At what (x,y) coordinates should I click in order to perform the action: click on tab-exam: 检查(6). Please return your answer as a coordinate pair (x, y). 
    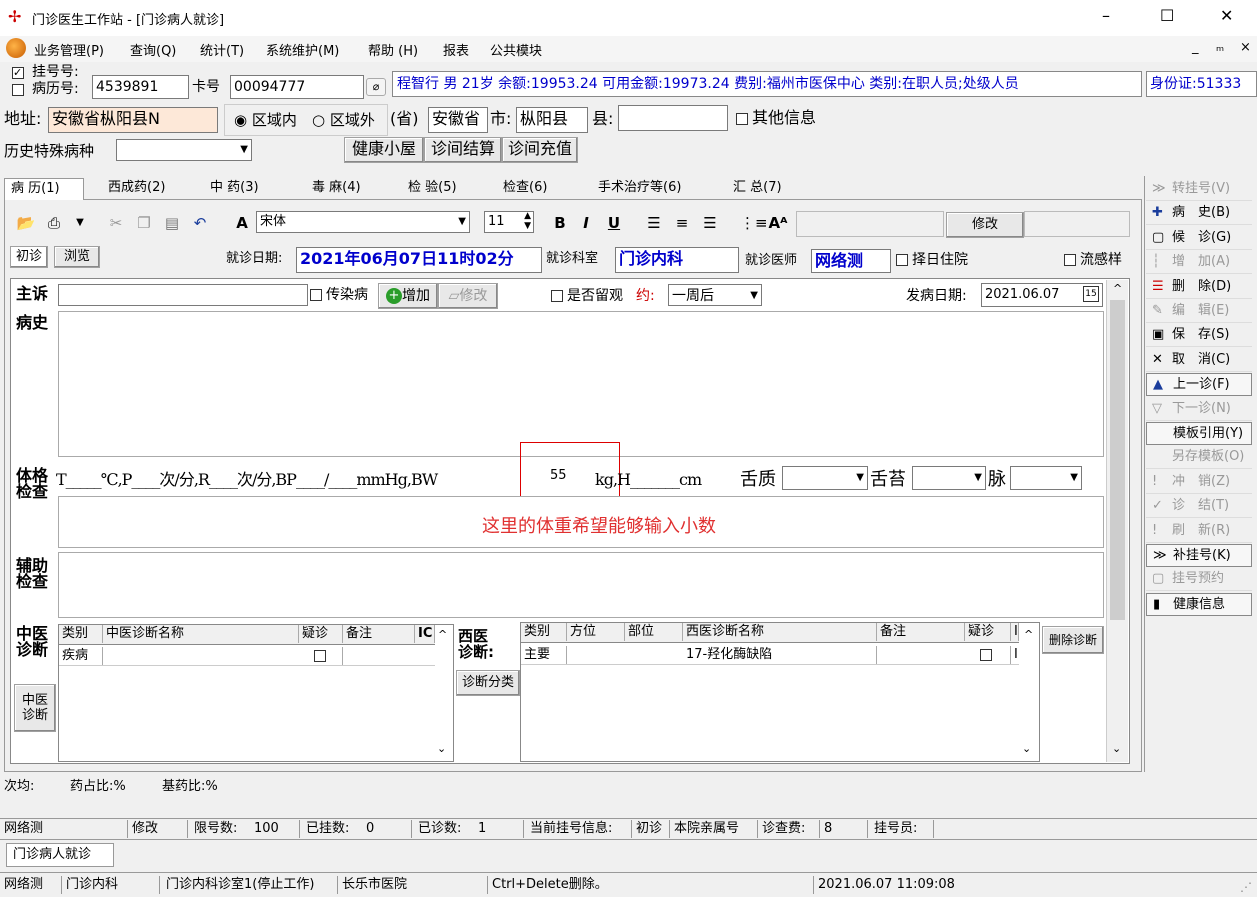
    Looking at the image, I should click on (525, 189).